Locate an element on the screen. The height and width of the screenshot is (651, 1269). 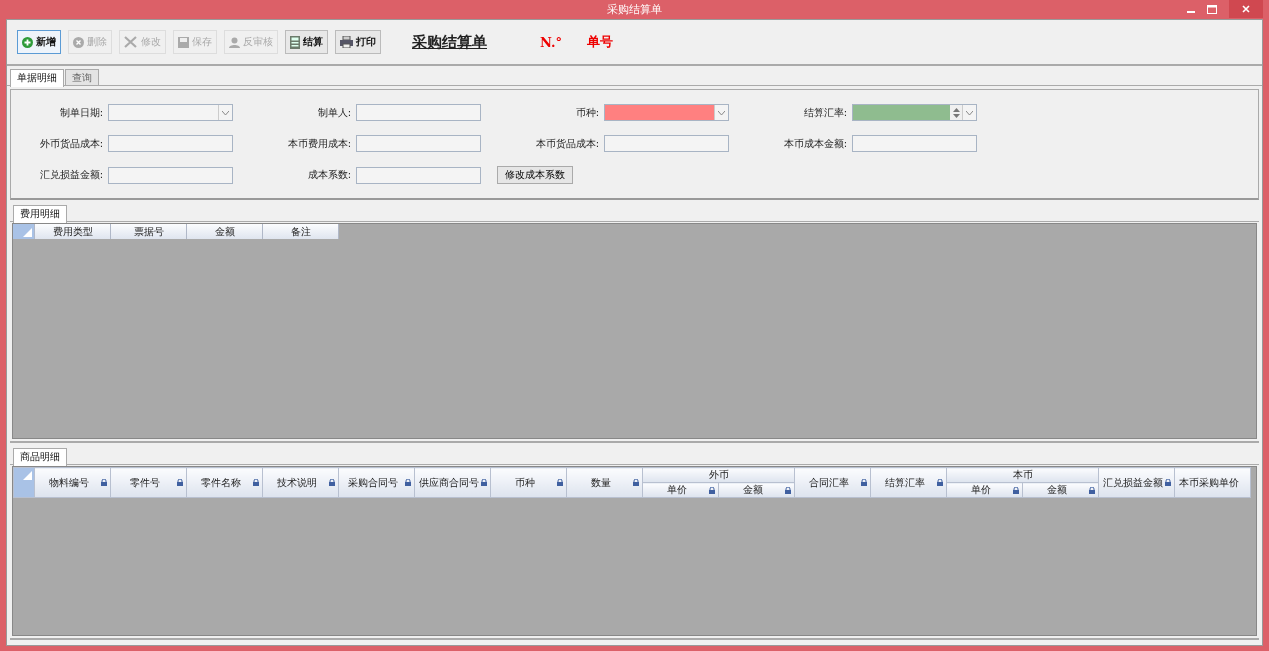
column-group-header: 外币 is located at coordinates (718, 475).